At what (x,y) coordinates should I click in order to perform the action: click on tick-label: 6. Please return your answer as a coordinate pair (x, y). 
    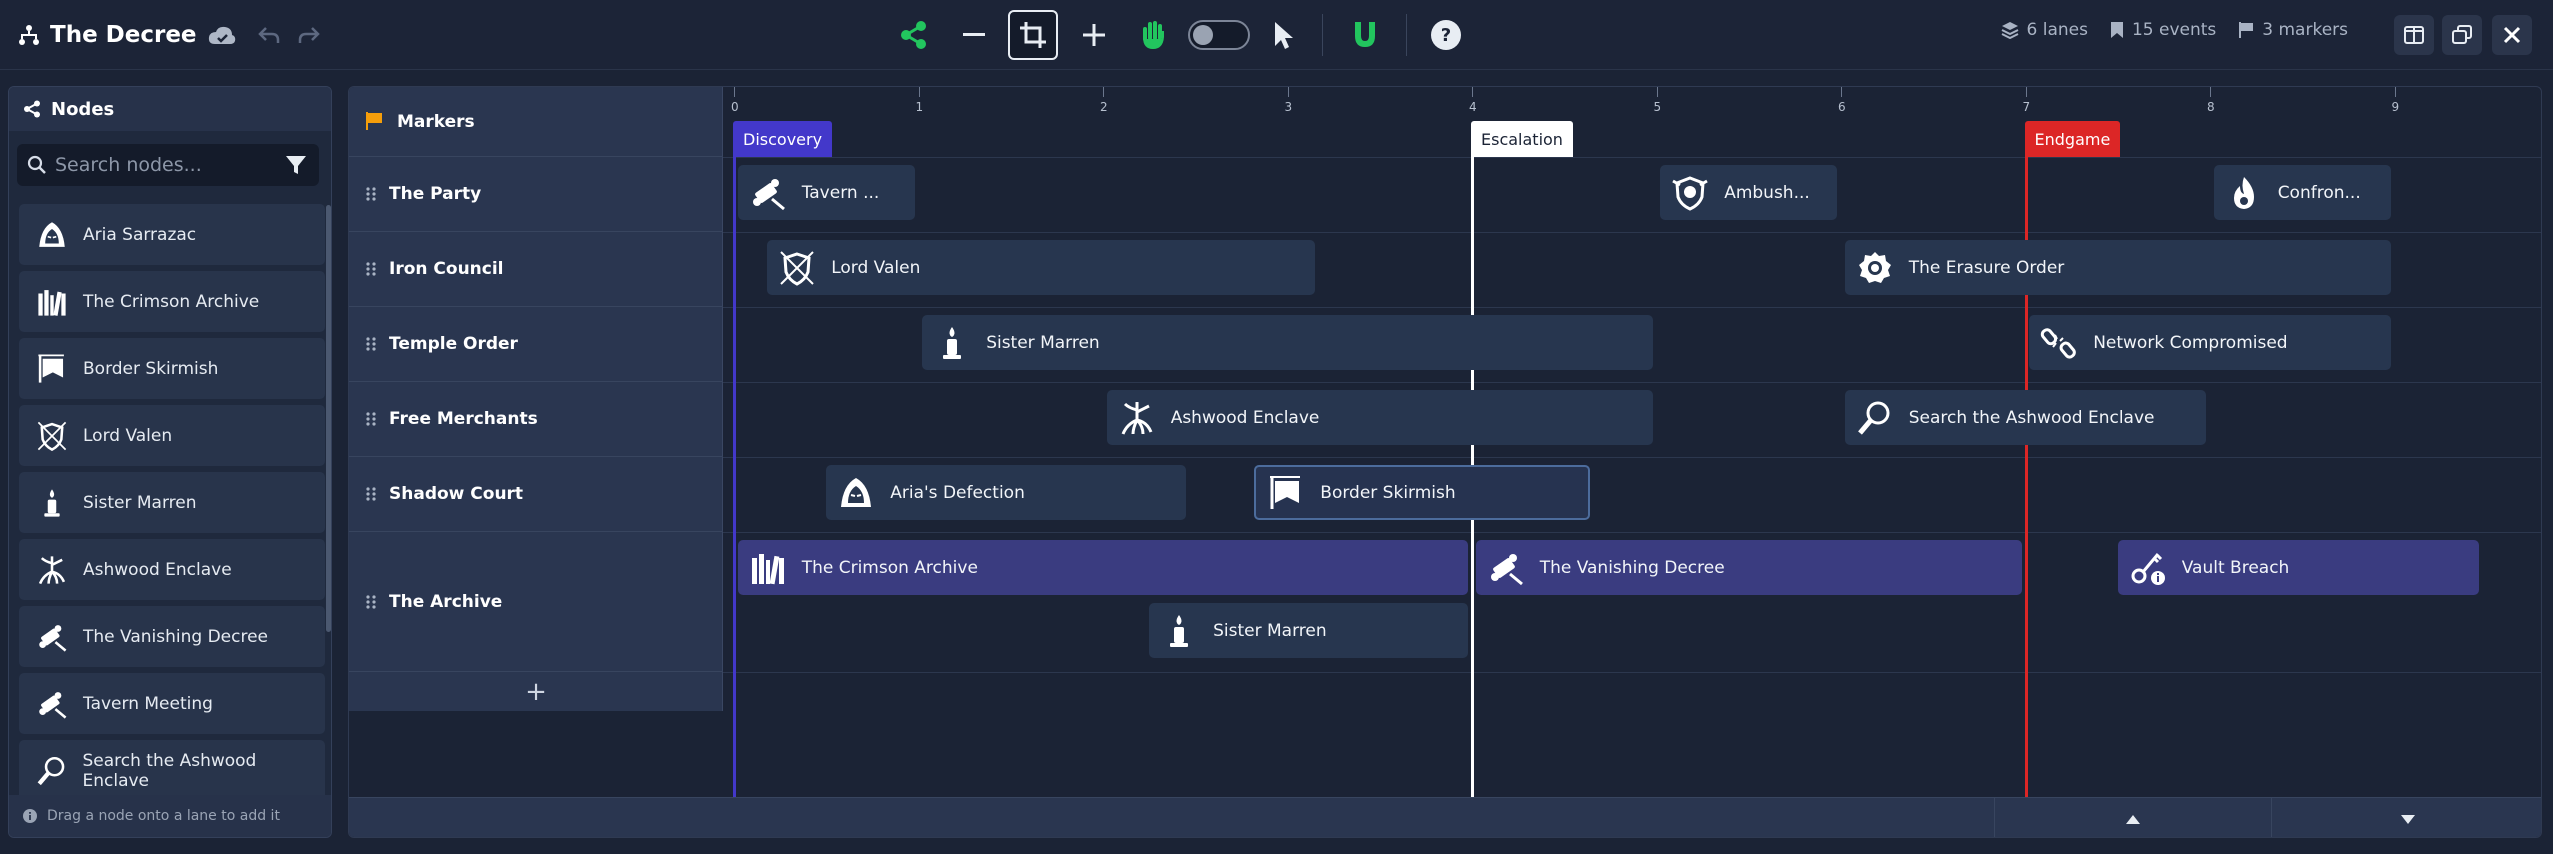
    Looking at the image, I should click on (1842, 107).